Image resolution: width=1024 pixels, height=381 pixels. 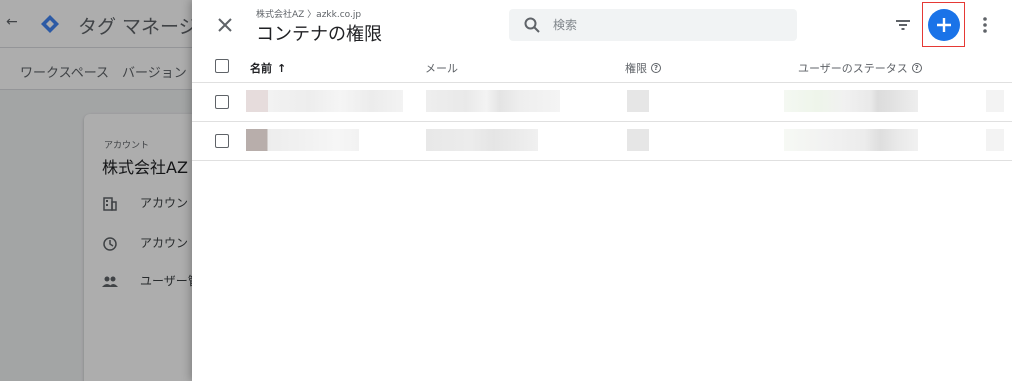 What do you see at coordinates (319, 34) in the screenshot?
I see `page-title: コンテナの権限` at bounding box center [319, 34].